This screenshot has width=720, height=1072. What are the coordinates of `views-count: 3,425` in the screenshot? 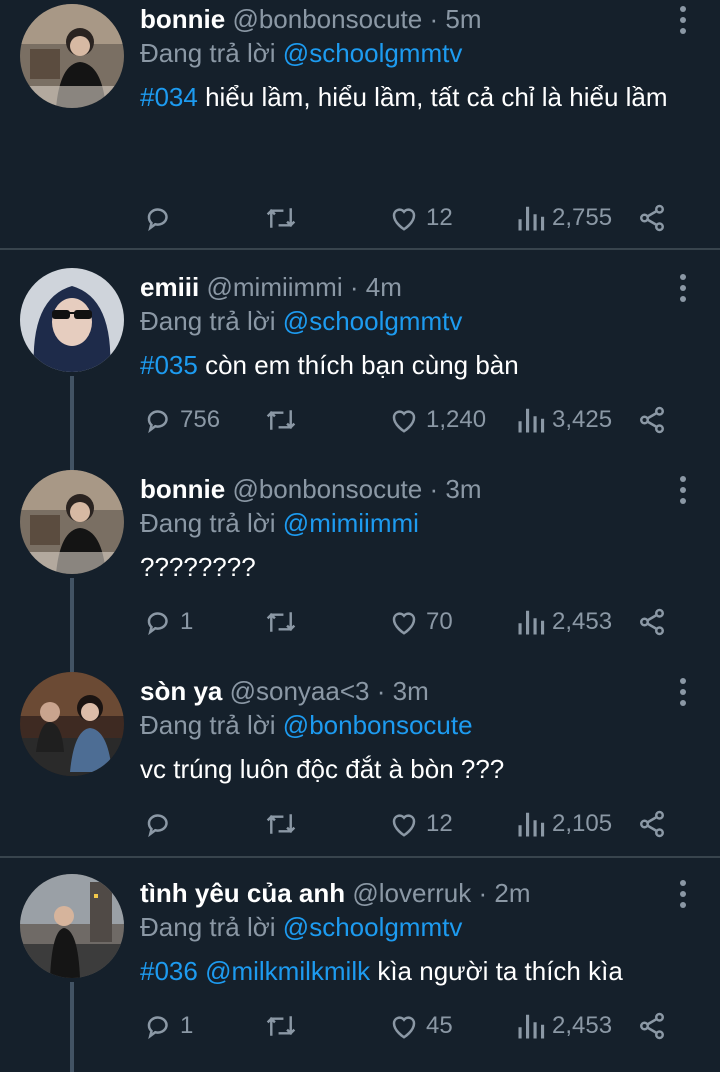 It's located at (582, 419).